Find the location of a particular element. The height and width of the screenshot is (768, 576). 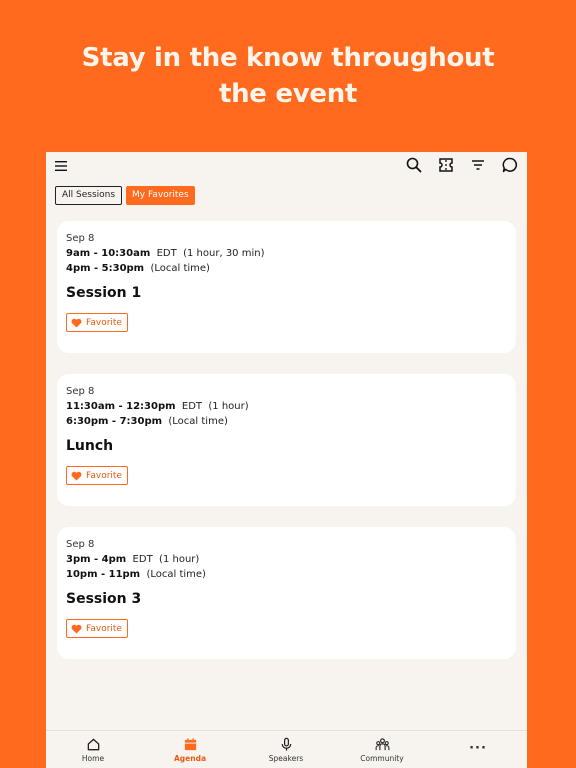

all-sessions-chip: All Sessions is located at coordinates (89, 195).